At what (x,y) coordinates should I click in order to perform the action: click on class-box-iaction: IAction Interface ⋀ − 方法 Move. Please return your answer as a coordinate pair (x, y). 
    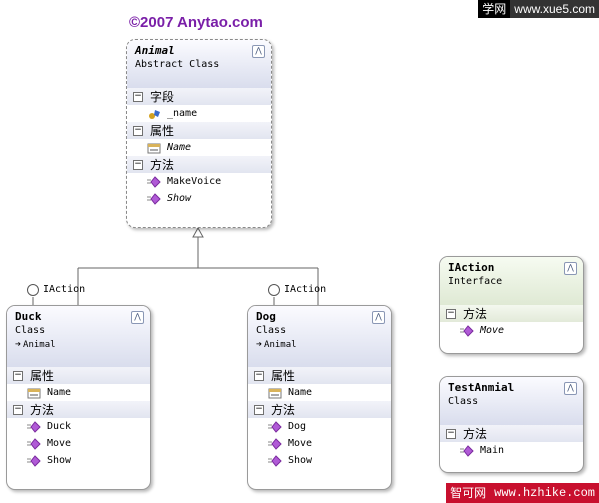
    Looking at the image, I should click on (511, 305).